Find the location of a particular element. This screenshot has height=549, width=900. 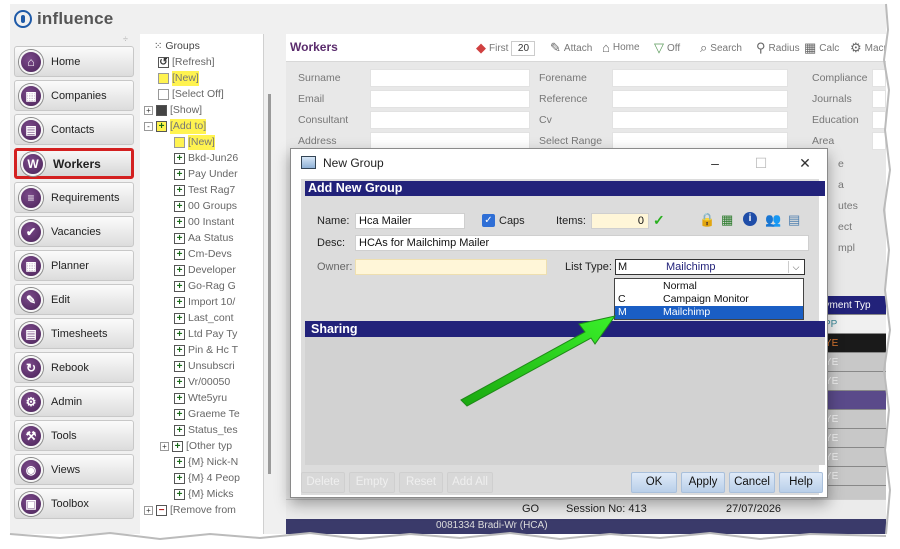

nav-rebook-button: ↻ Rebook is located at coordinates (74, 367).